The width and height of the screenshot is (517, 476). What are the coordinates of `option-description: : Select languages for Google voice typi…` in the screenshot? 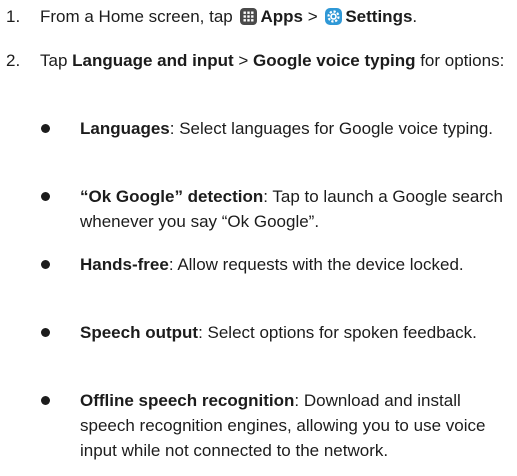 It's located at (331, 128).